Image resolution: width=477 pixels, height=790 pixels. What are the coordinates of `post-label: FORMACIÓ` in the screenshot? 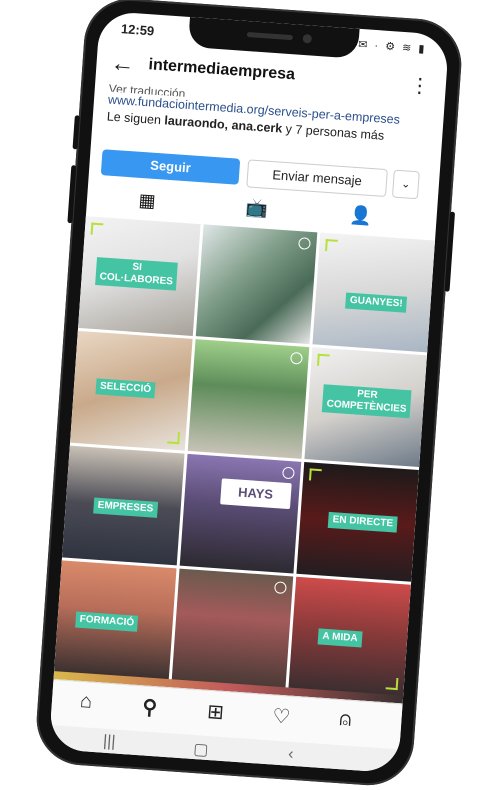 It's located at (107, 621).